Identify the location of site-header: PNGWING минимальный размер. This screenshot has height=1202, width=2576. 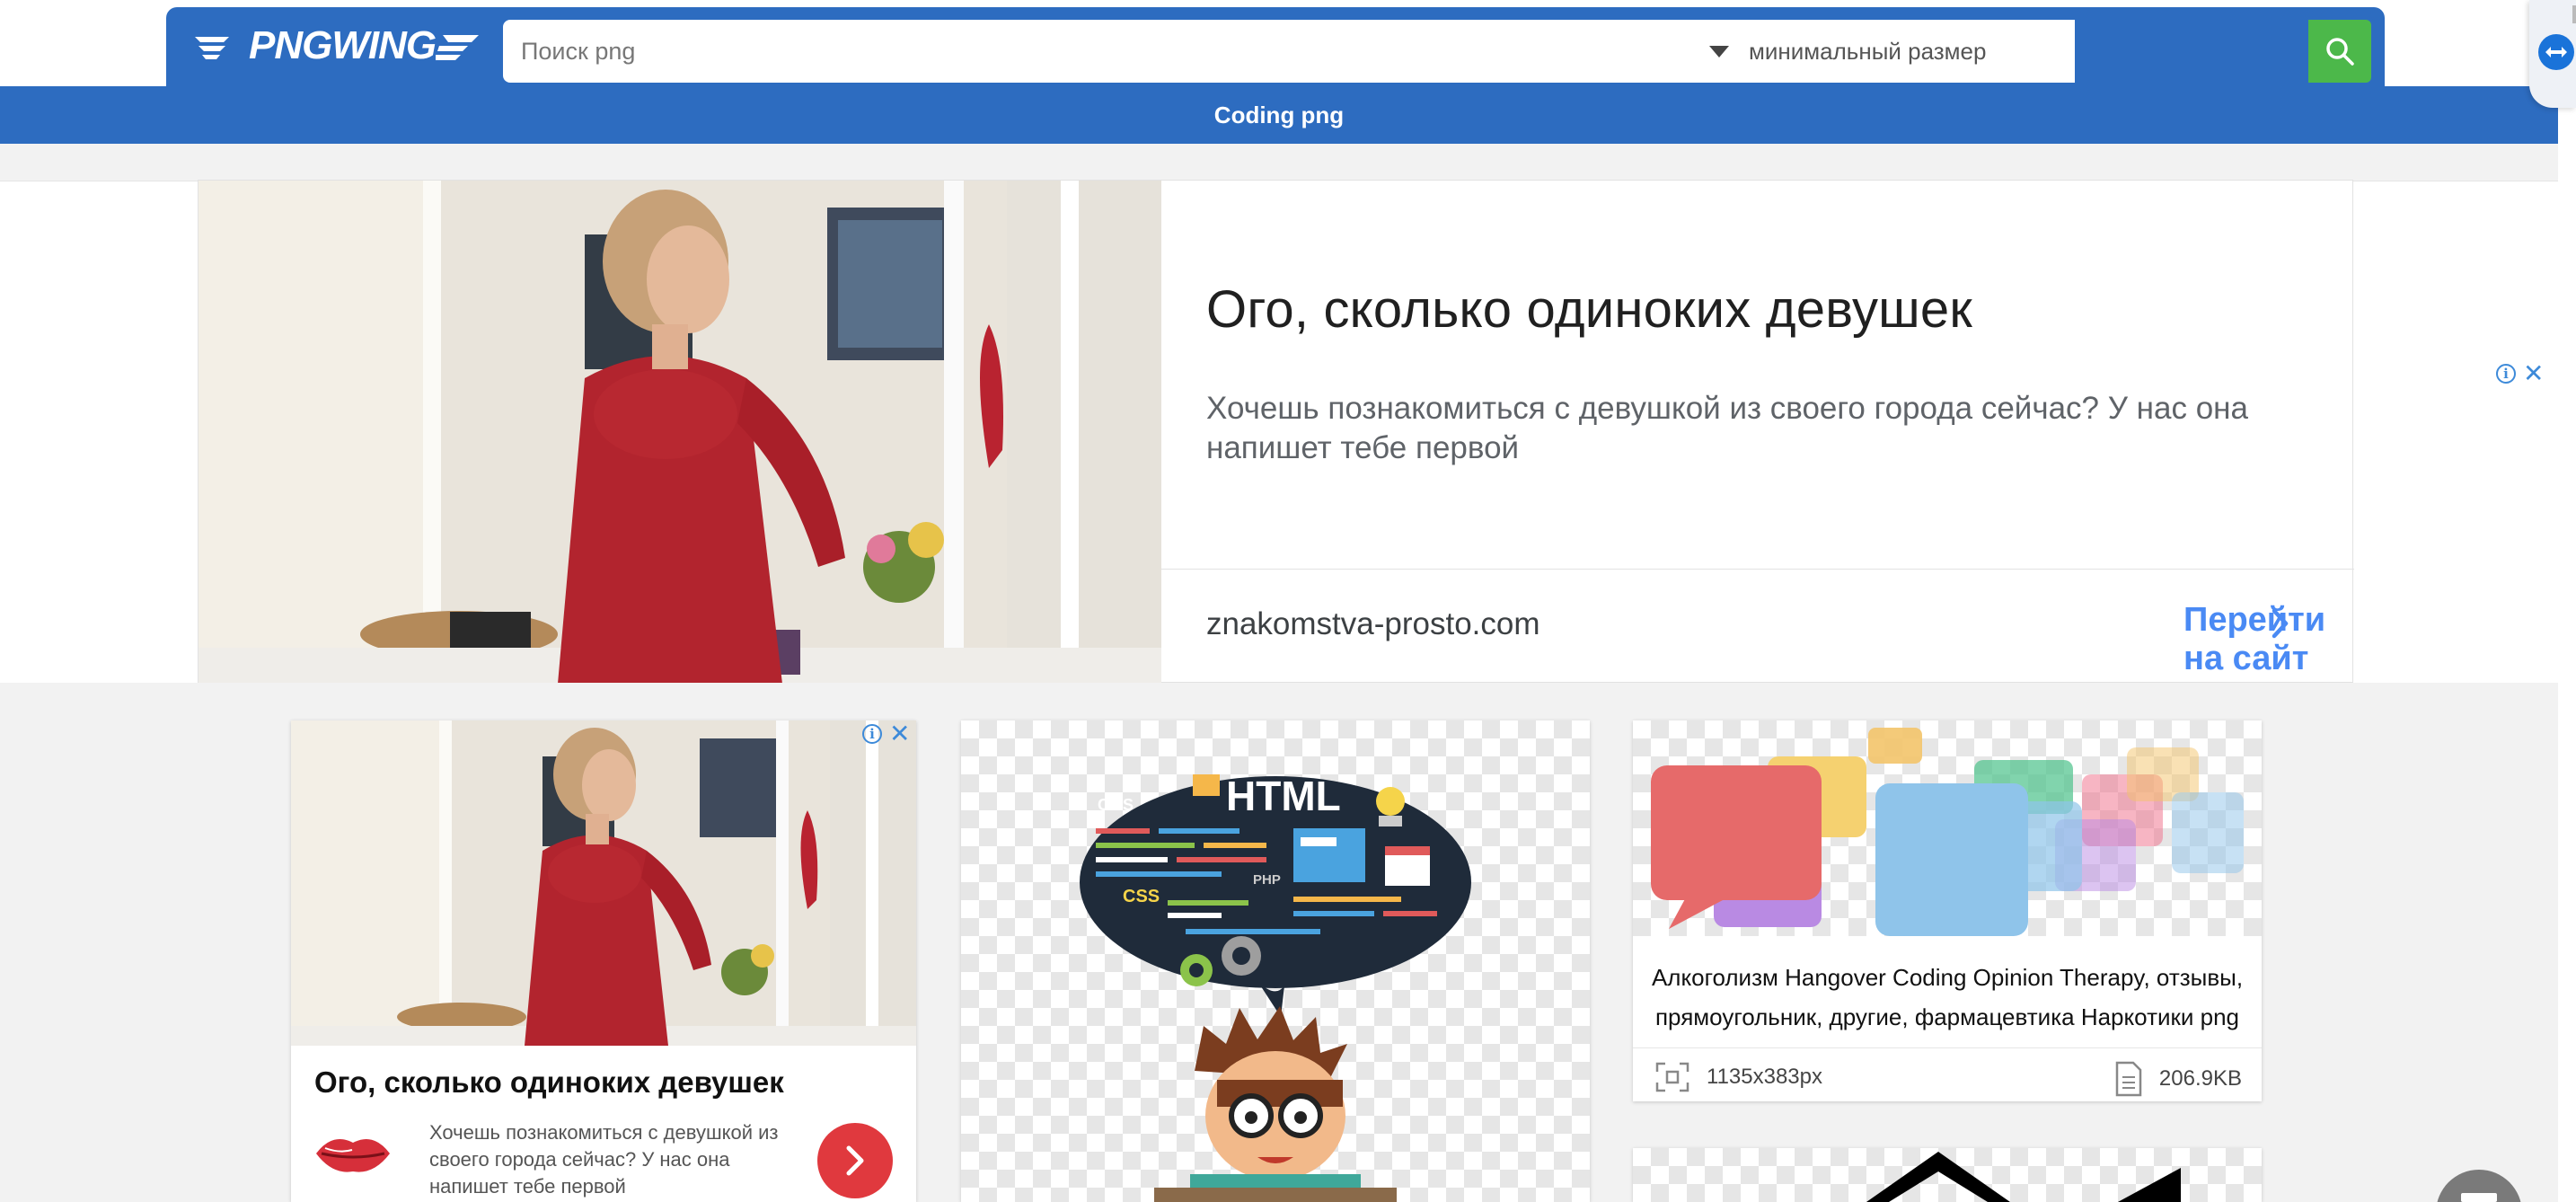
(1275, 46).